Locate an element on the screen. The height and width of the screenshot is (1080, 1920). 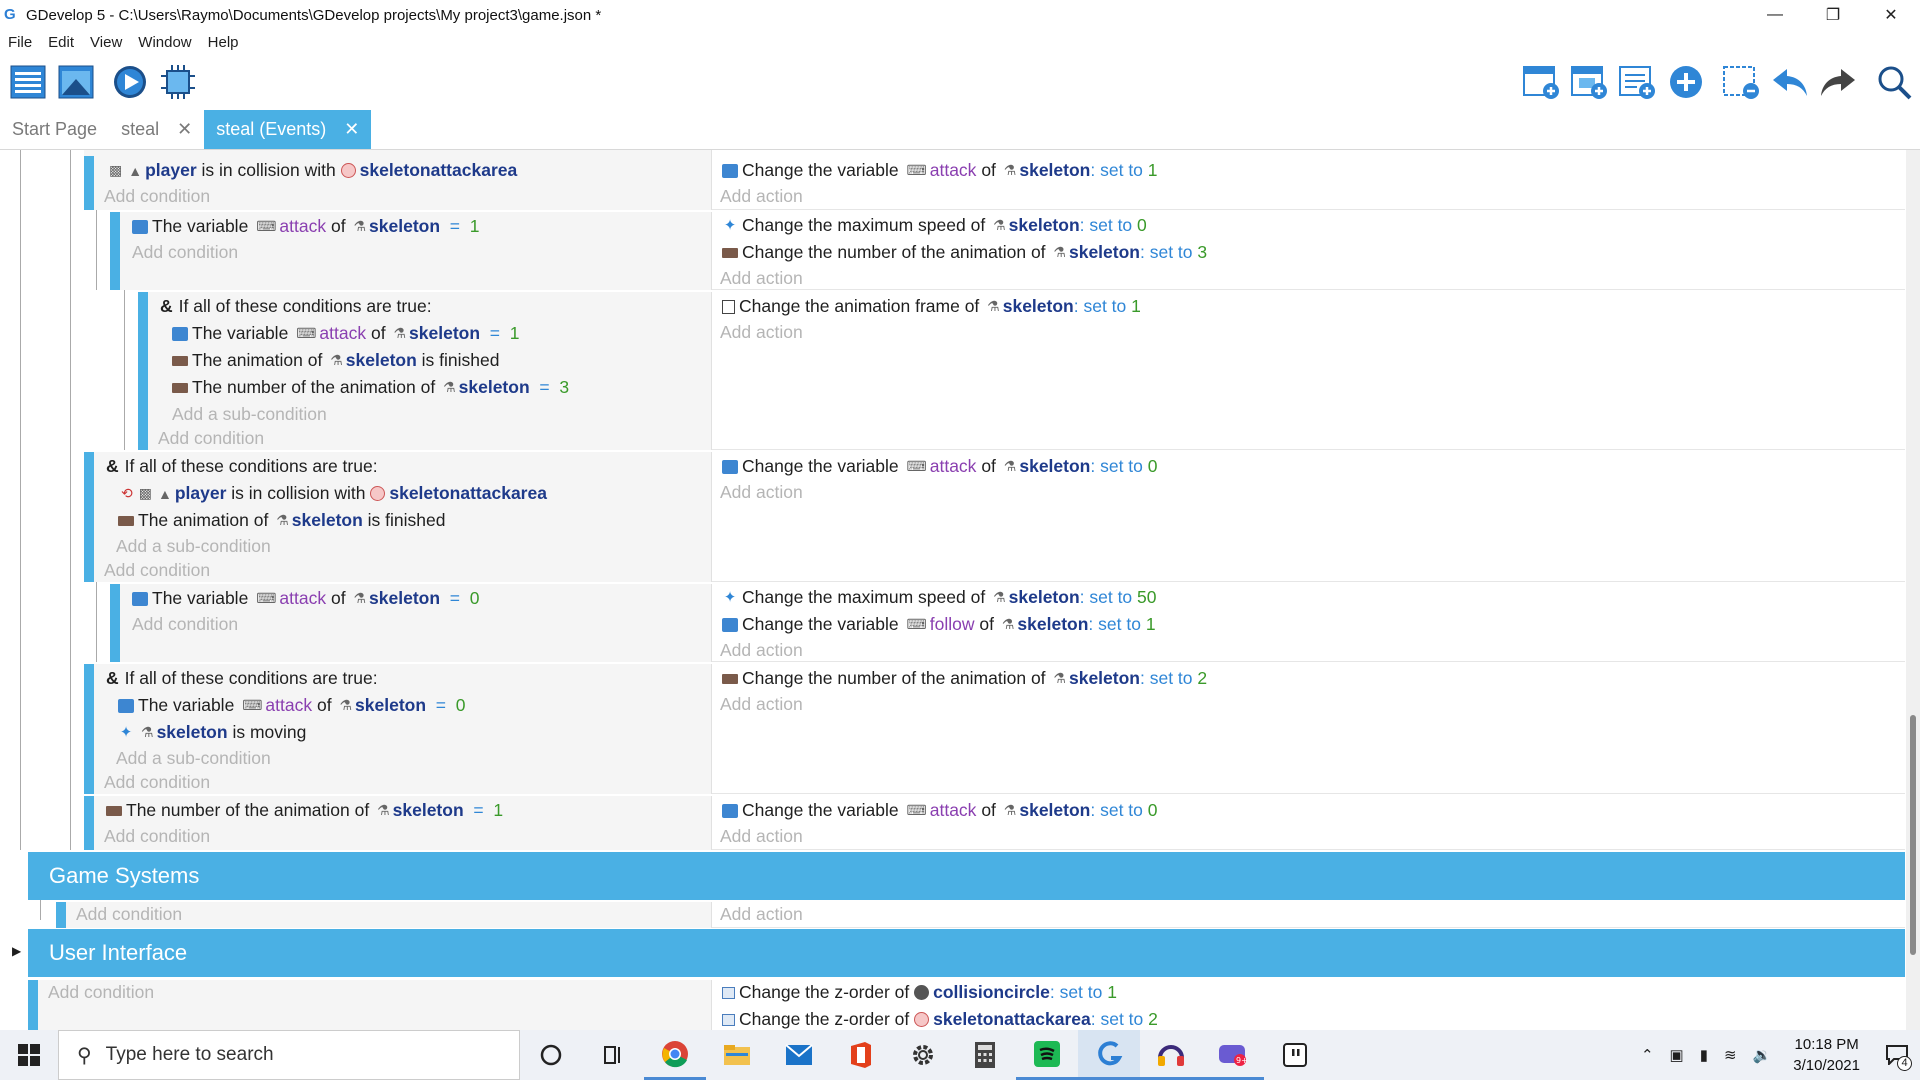
debugger-icon is located at coordinates (178, 82).